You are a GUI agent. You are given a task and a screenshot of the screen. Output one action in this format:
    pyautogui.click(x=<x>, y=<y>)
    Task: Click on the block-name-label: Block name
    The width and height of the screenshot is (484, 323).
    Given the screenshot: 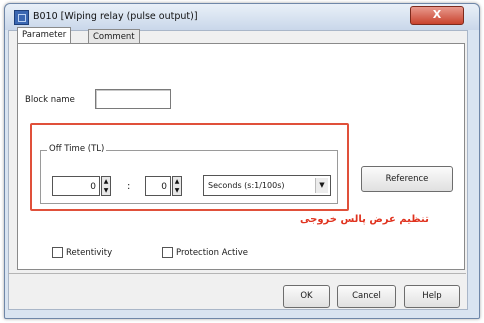 What is the action you would take?
    pyautogui.click(x=50, y=100)
    